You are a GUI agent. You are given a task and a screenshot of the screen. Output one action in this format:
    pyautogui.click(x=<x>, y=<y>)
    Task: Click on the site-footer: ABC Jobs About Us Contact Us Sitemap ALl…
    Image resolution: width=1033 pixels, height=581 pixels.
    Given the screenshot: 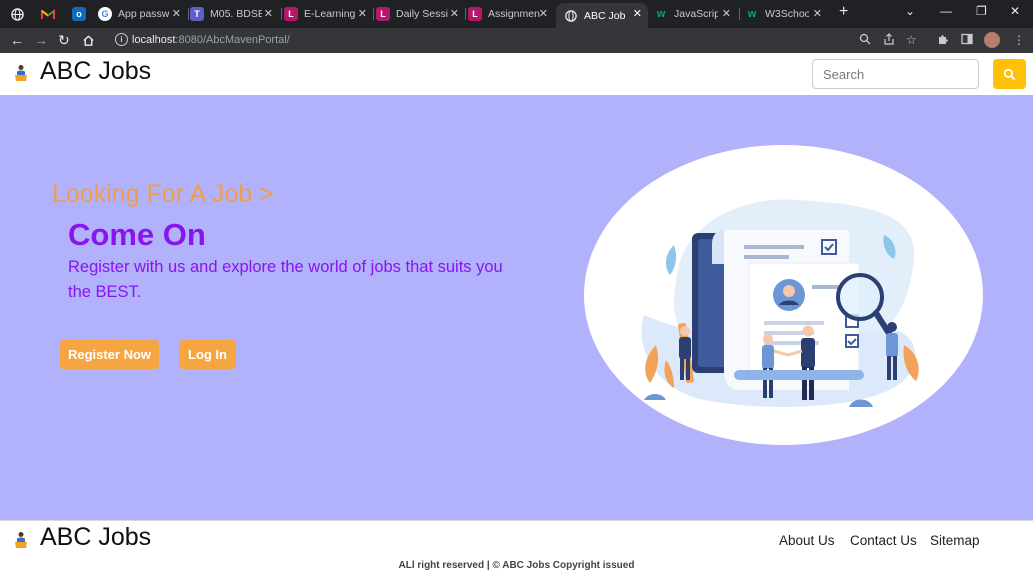 What is the action you would take?
    pyautogui.click(x=516, y=550)
    